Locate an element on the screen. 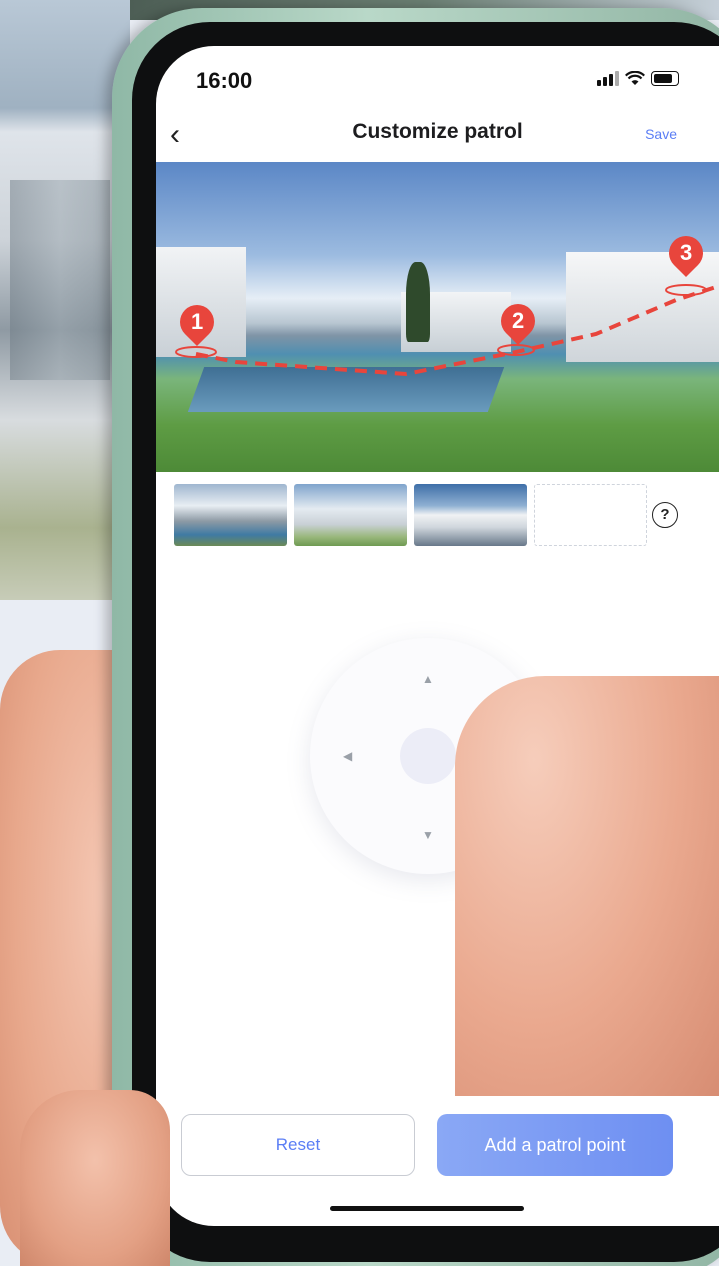  arrow-down-icon: ▼ is located at coordinates (428, 835).